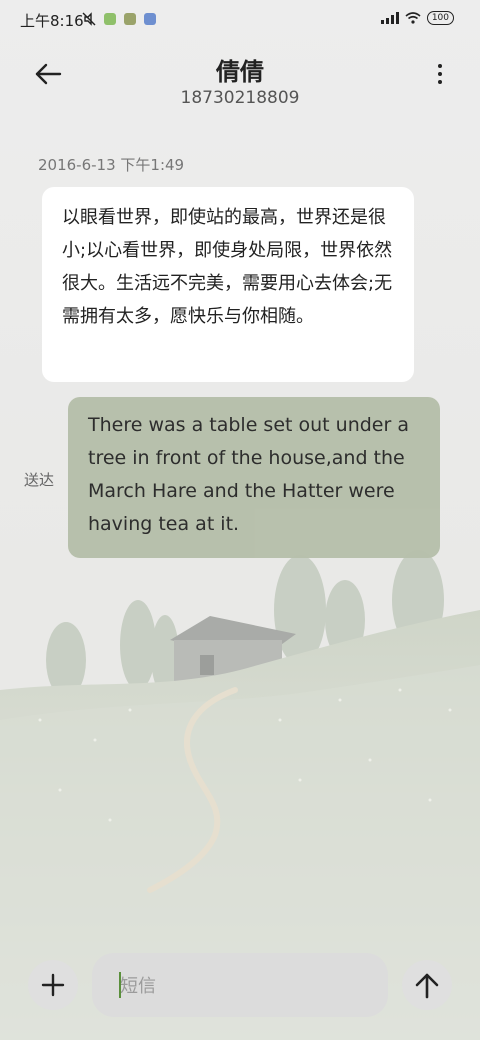  Describe the element at coordinates (440, 74) in the screenshot. I see `more-options-button` at that location.